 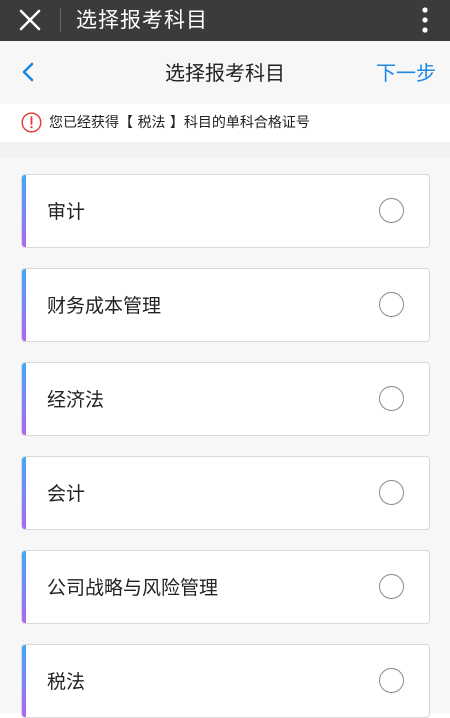 I want to click on subject-label: 公司战略与风险管理, so click(x=133, y=588).